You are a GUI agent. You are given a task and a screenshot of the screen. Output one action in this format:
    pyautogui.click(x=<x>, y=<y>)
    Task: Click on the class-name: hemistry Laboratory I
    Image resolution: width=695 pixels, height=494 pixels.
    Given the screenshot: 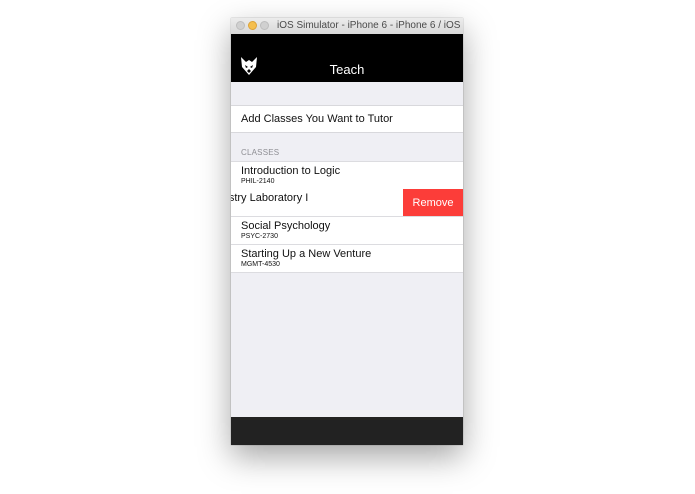 What is the action you would take?
    pyautogui.click(x=270, y=198)
    